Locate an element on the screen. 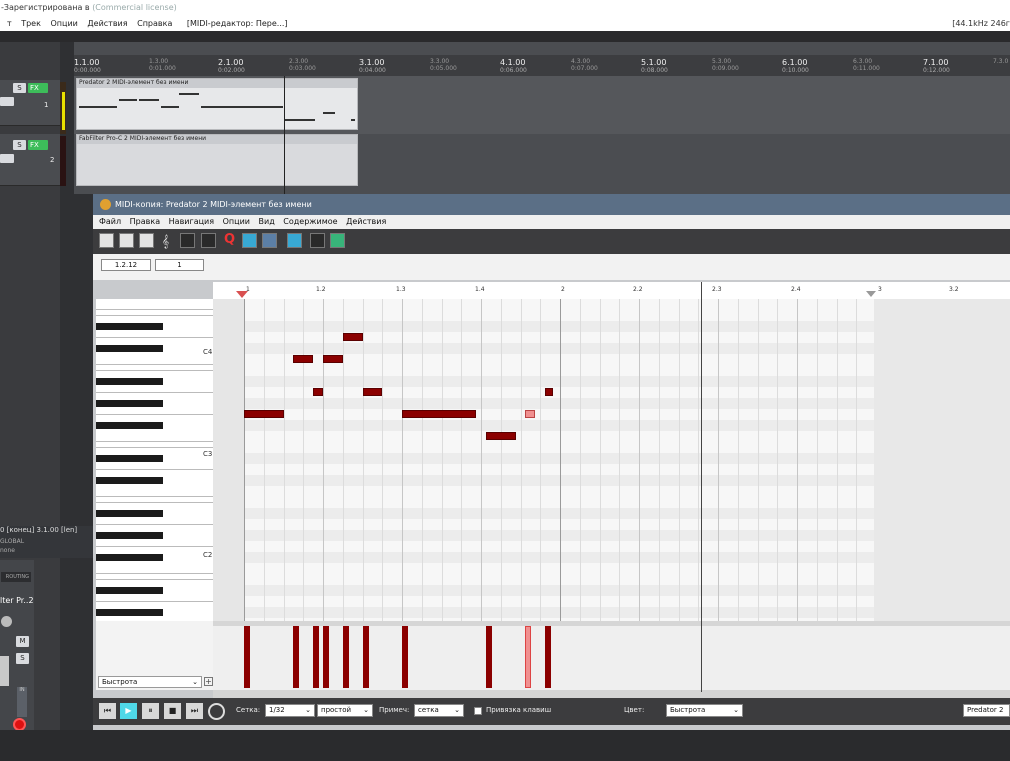 The height and width of the screenshot is (761, 1010). view-mode-named-notes-icon is located at coordinates (126, 240).